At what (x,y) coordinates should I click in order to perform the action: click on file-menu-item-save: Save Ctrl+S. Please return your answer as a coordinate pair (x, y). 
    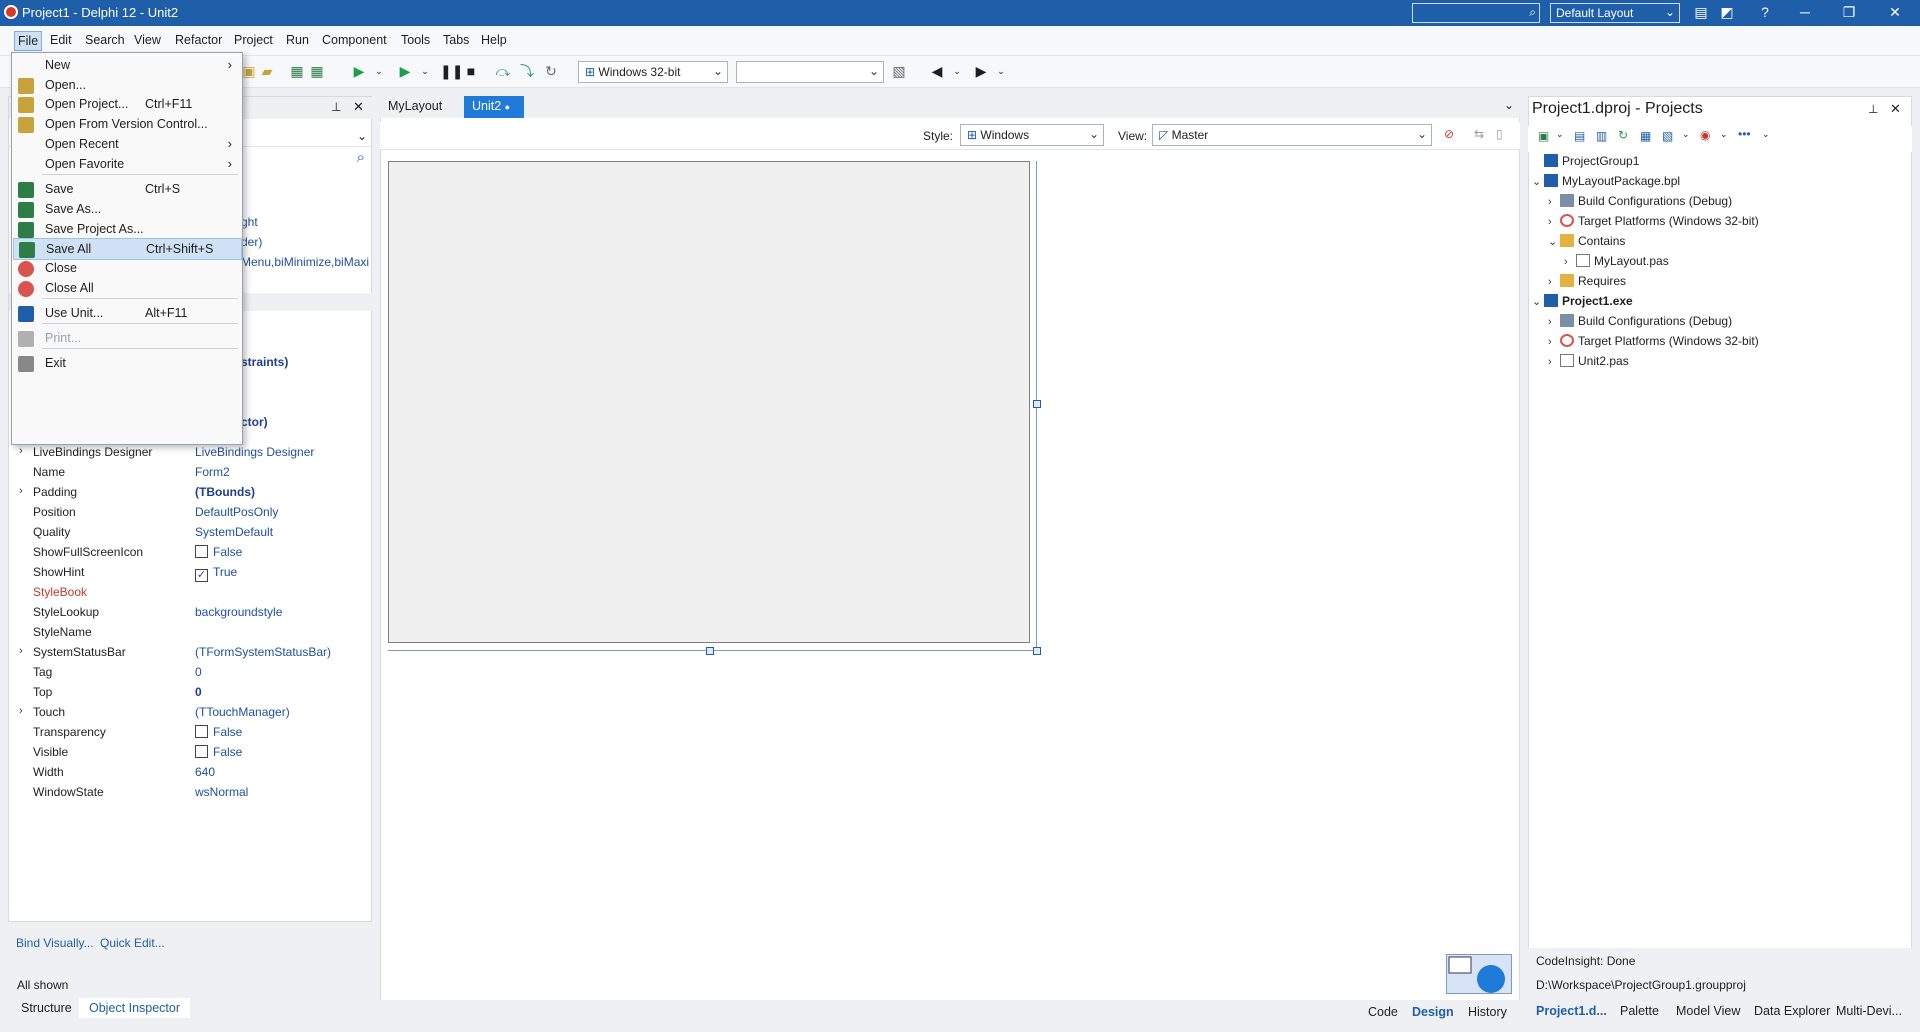
    Looking at the image, I should click on (127, 190).